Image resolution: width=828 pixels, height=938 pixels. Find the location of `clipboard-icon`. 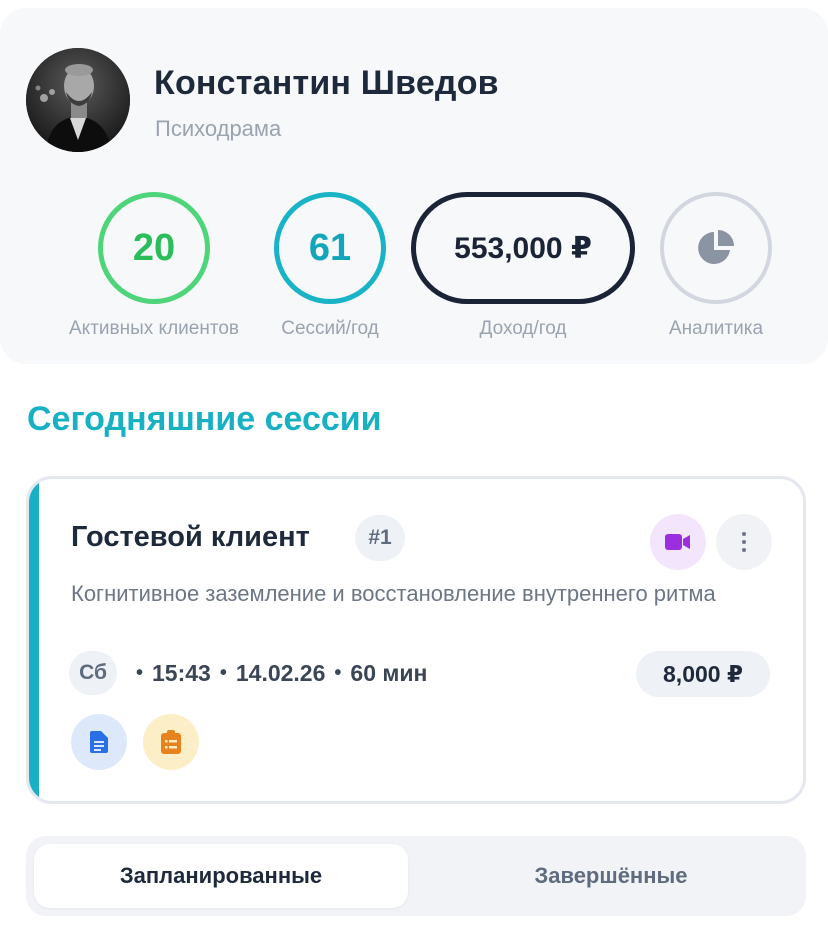

clipboard-icon is located at coordinates (171, 742).